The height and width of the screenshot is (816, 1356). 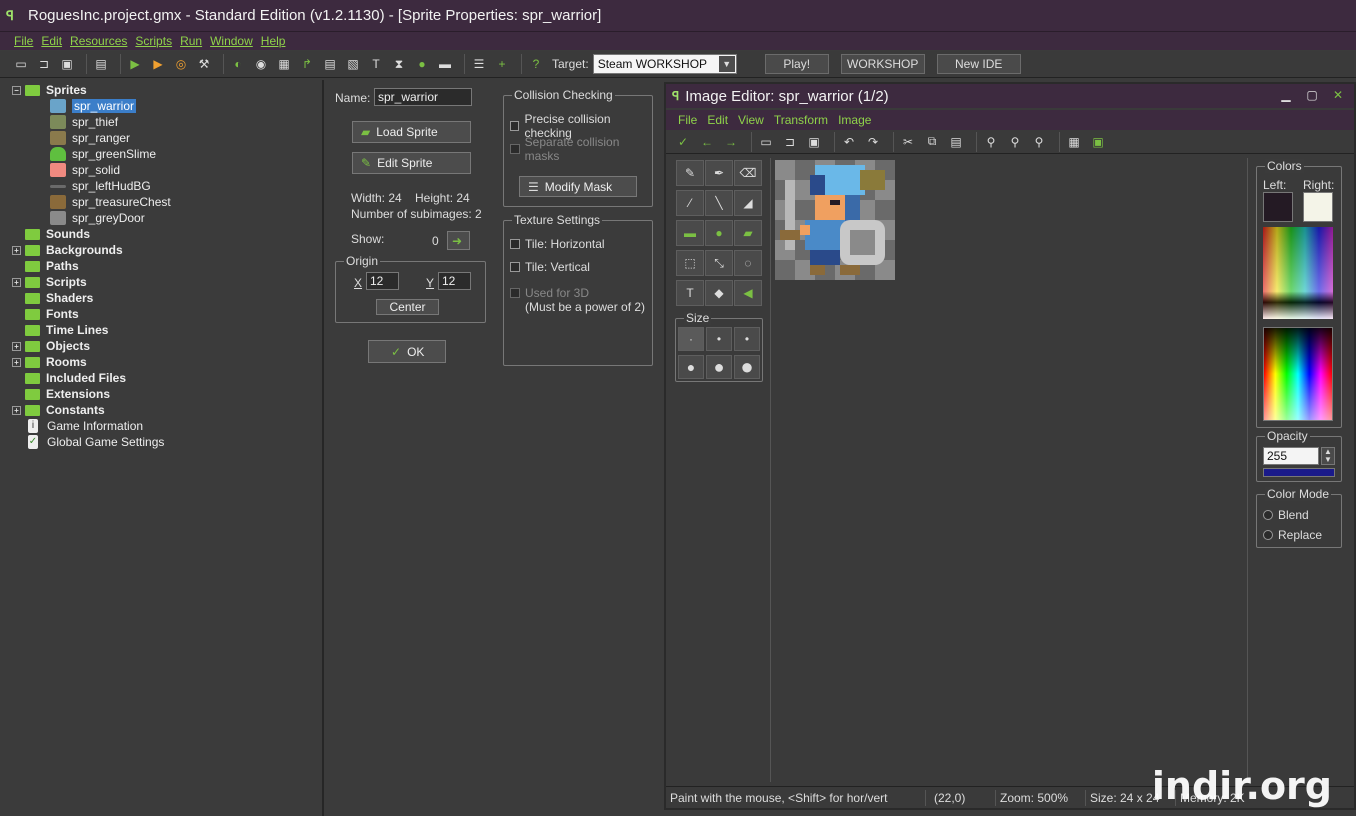 I want to click on spray-tool-icon: ✒, so click(x=719, y=173).